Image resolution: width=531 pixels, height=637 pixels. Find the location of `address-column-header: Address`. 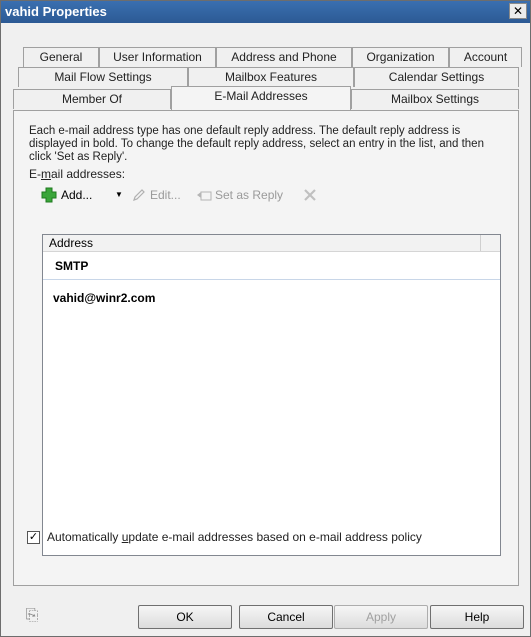

address-column-header: Address is located at coordinates (262, 243).